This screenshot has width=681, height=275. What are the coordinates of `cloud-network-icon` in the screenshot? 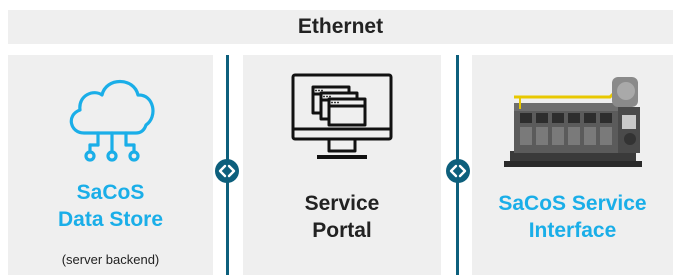 It's located at (112, 121).